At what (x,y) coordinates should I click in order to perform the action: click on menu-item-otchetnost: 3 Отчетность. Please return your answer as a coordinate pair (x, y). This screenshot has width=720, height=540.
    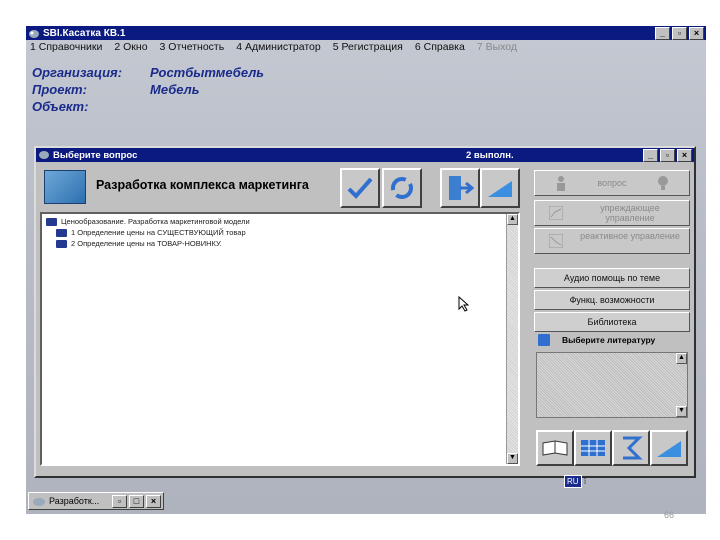
    Looking at the image, I should click on (192, 47).